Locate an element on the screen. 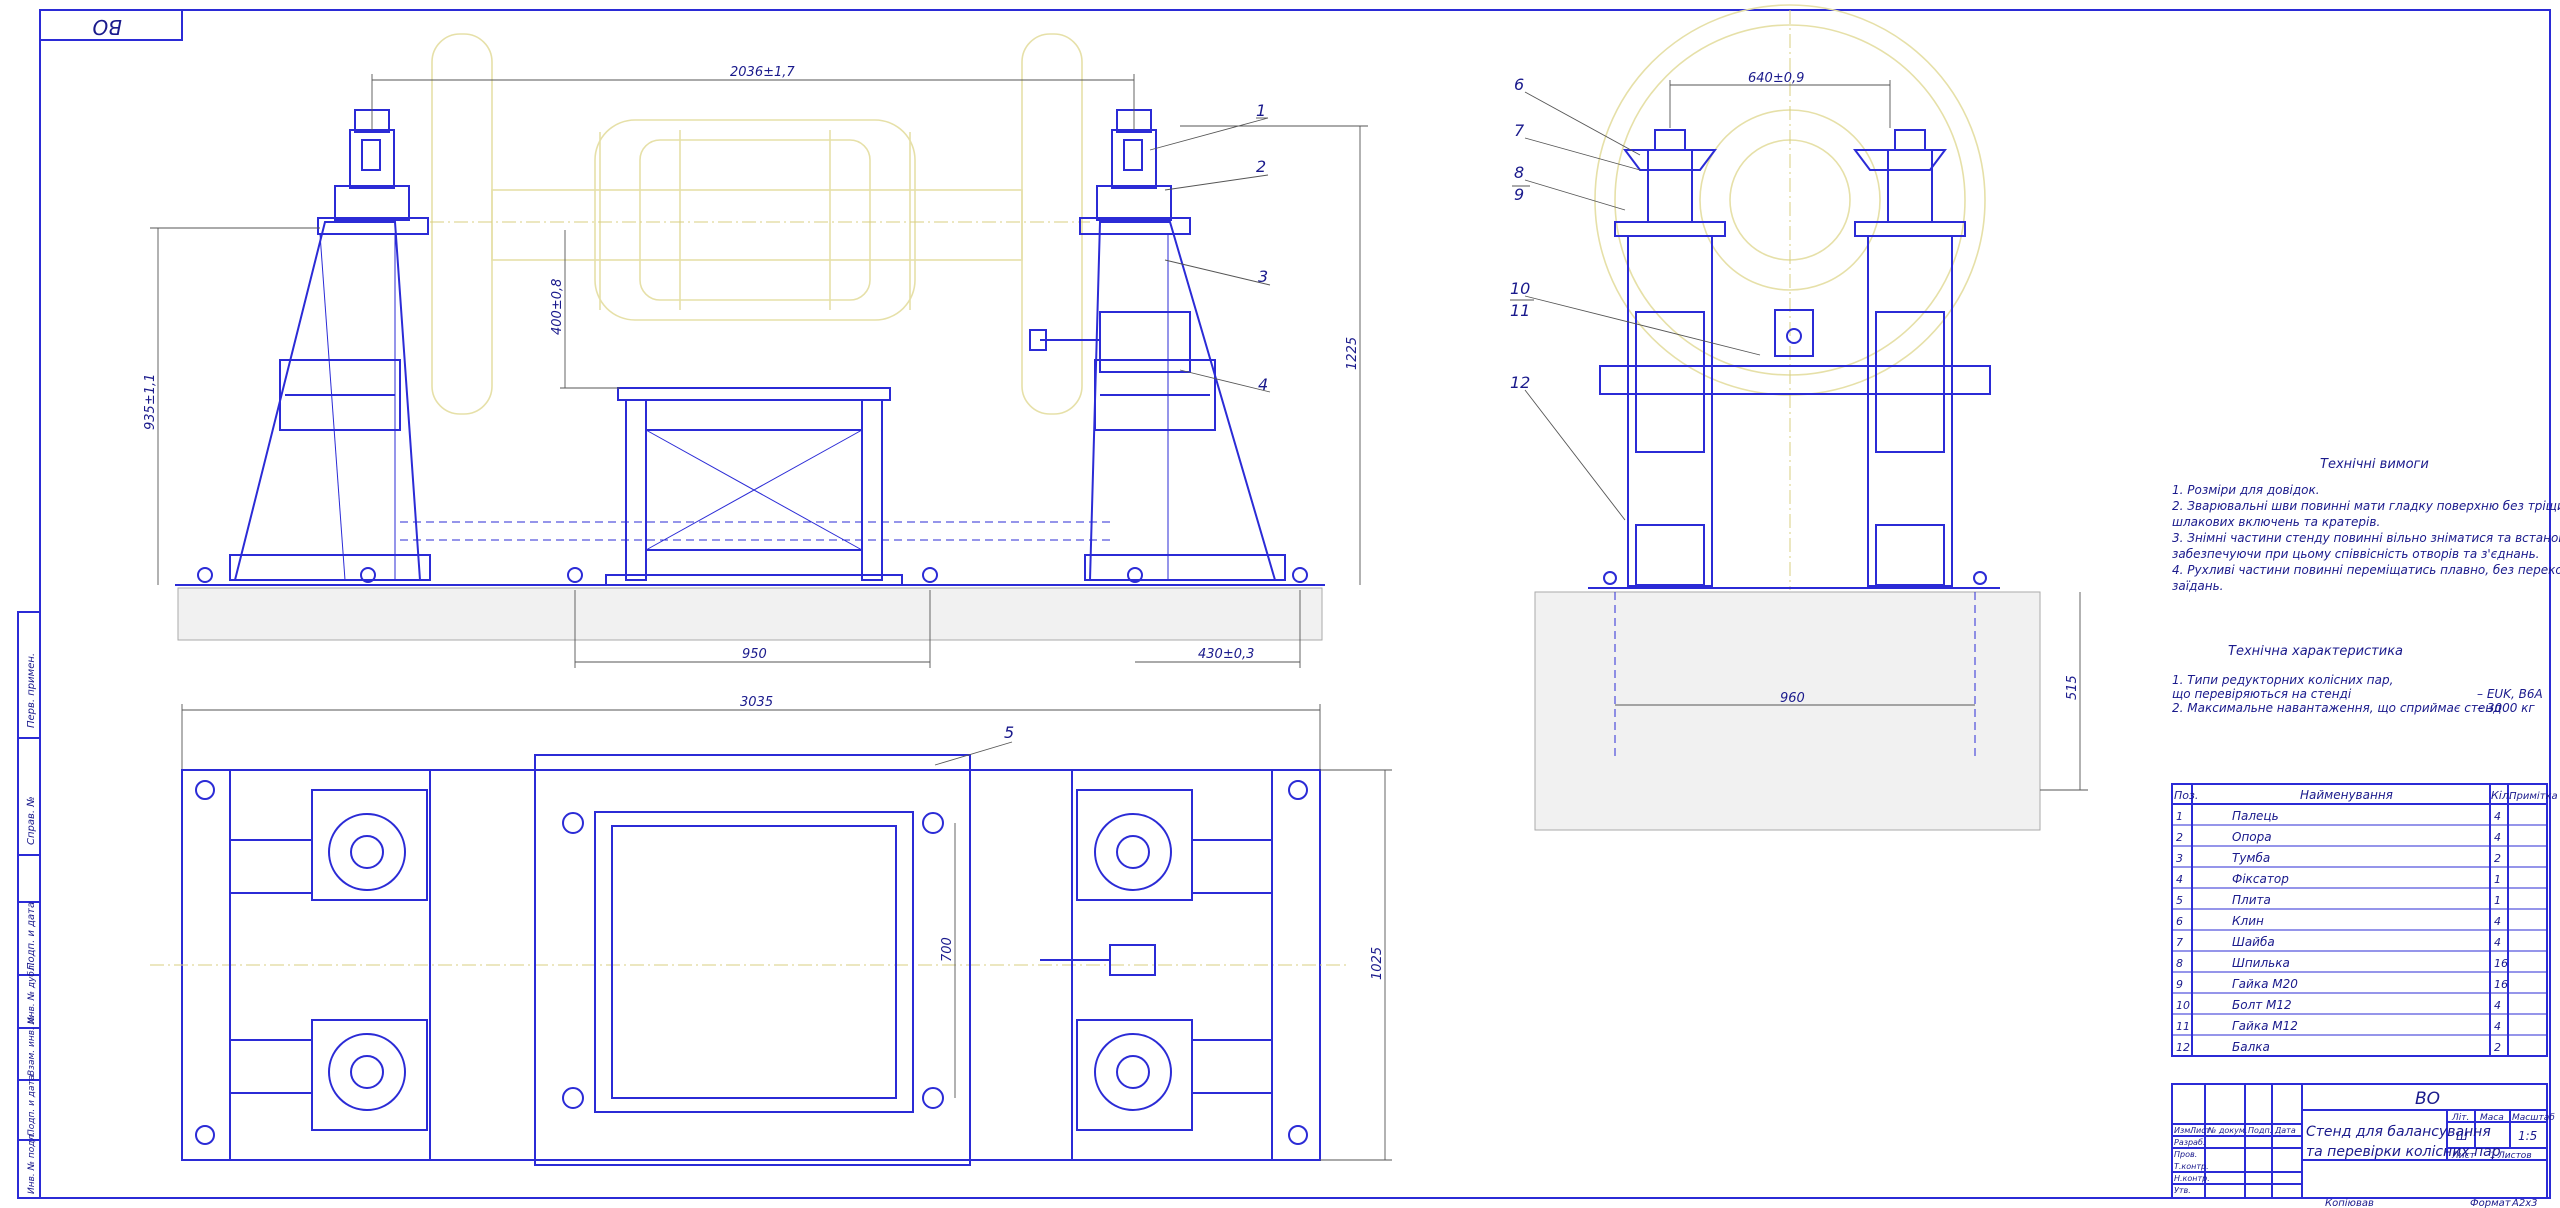 Image resolution: width=2560 pixels, height=1208 pixels. dim-top: 640±0,9 is located at coordinates (1776, 78).